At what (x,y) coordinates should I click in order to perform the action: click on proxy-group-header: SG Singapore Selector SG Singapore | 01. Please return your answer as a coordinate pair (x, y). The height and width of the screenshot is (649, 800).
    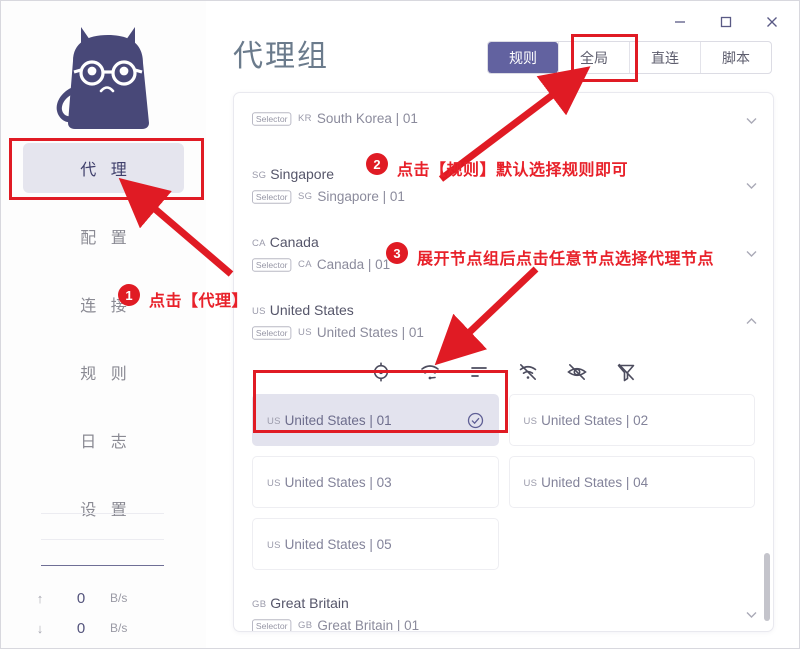
    Looking at the image, I should click on (504, 185).